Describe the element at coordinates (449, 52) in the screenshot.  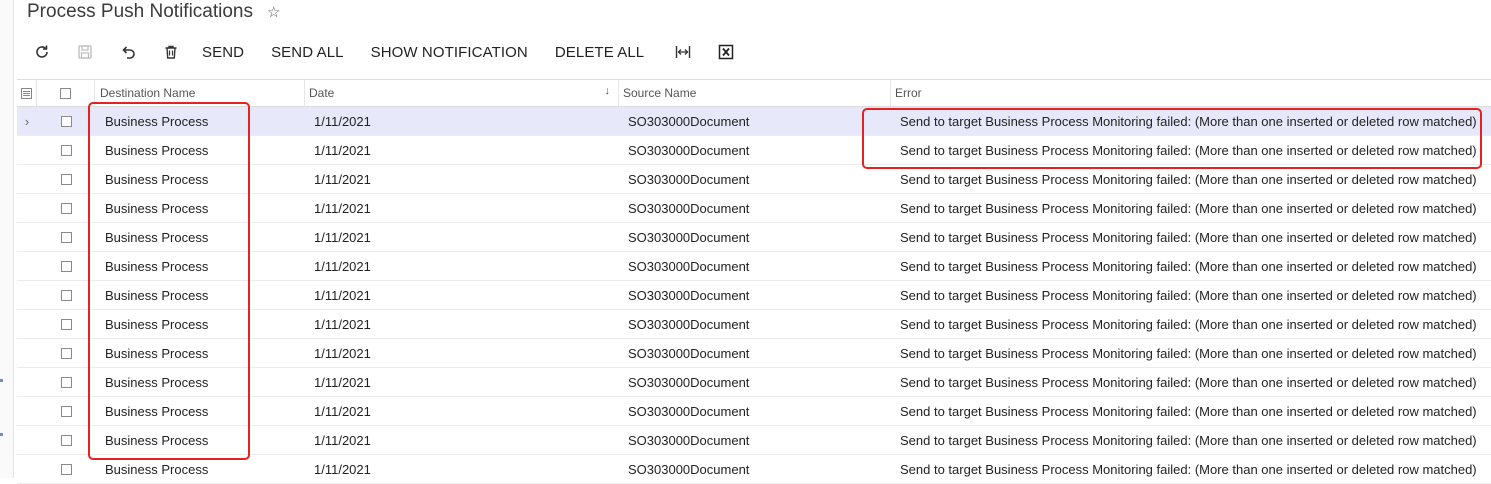
I see `show-notification-button: SHOW NOTIFICATION` at that location.